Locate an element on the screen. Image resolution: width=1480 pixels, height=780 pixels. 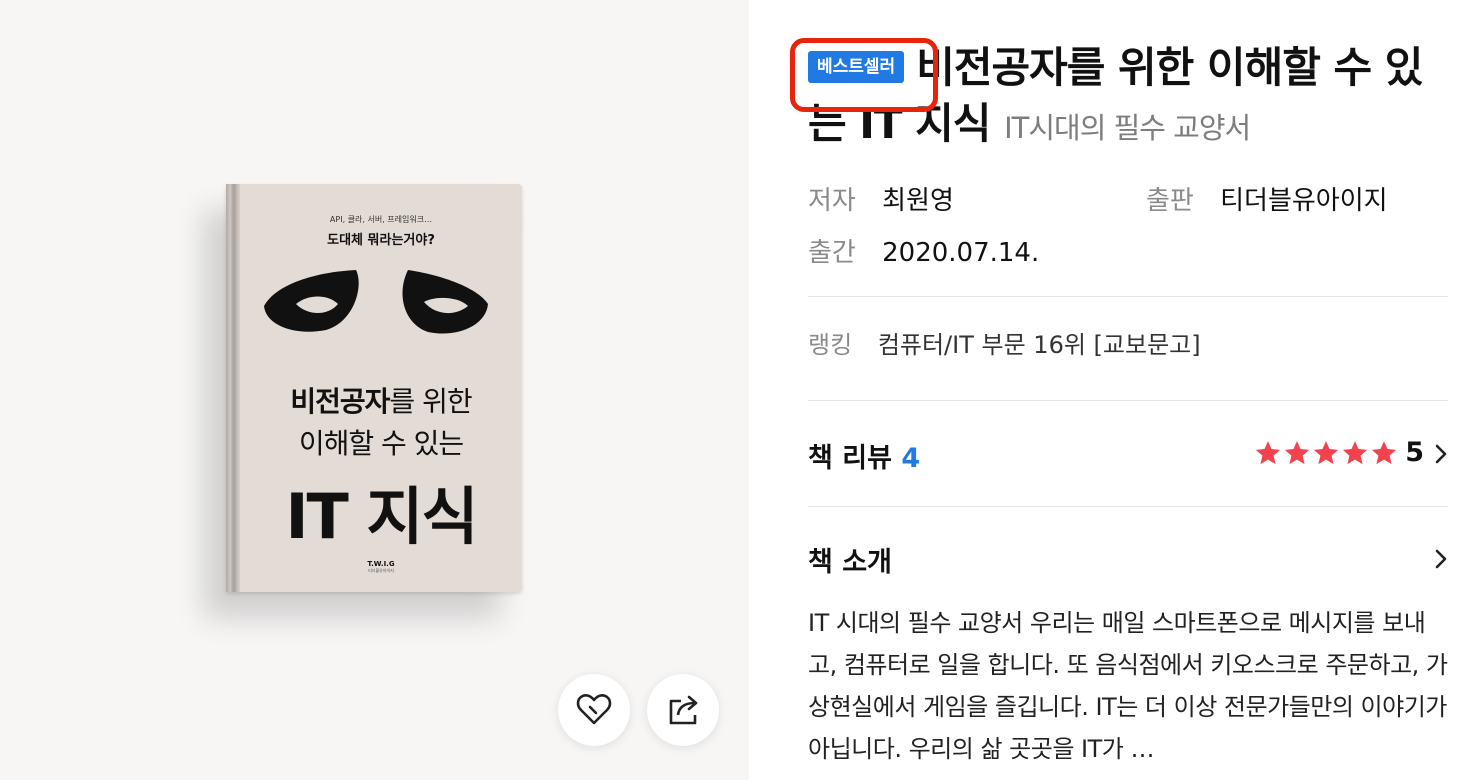
date-label: 출간 is located at coordinates (832, 253).